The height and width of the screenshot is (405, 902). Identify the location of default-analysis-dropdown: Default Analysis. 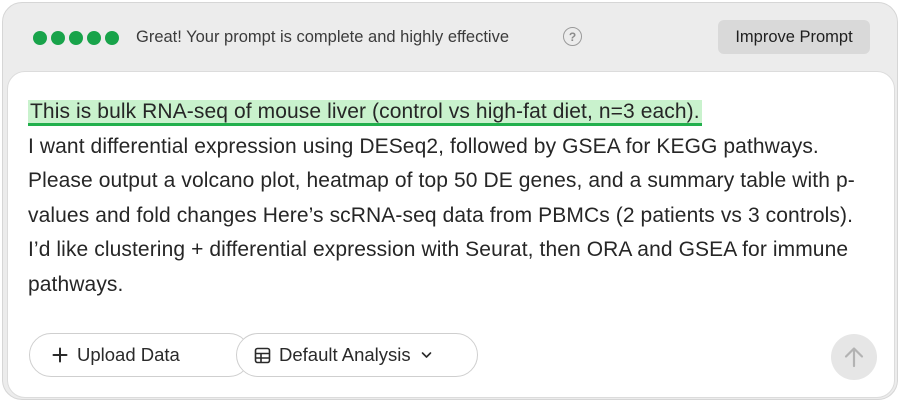
(357, 355).